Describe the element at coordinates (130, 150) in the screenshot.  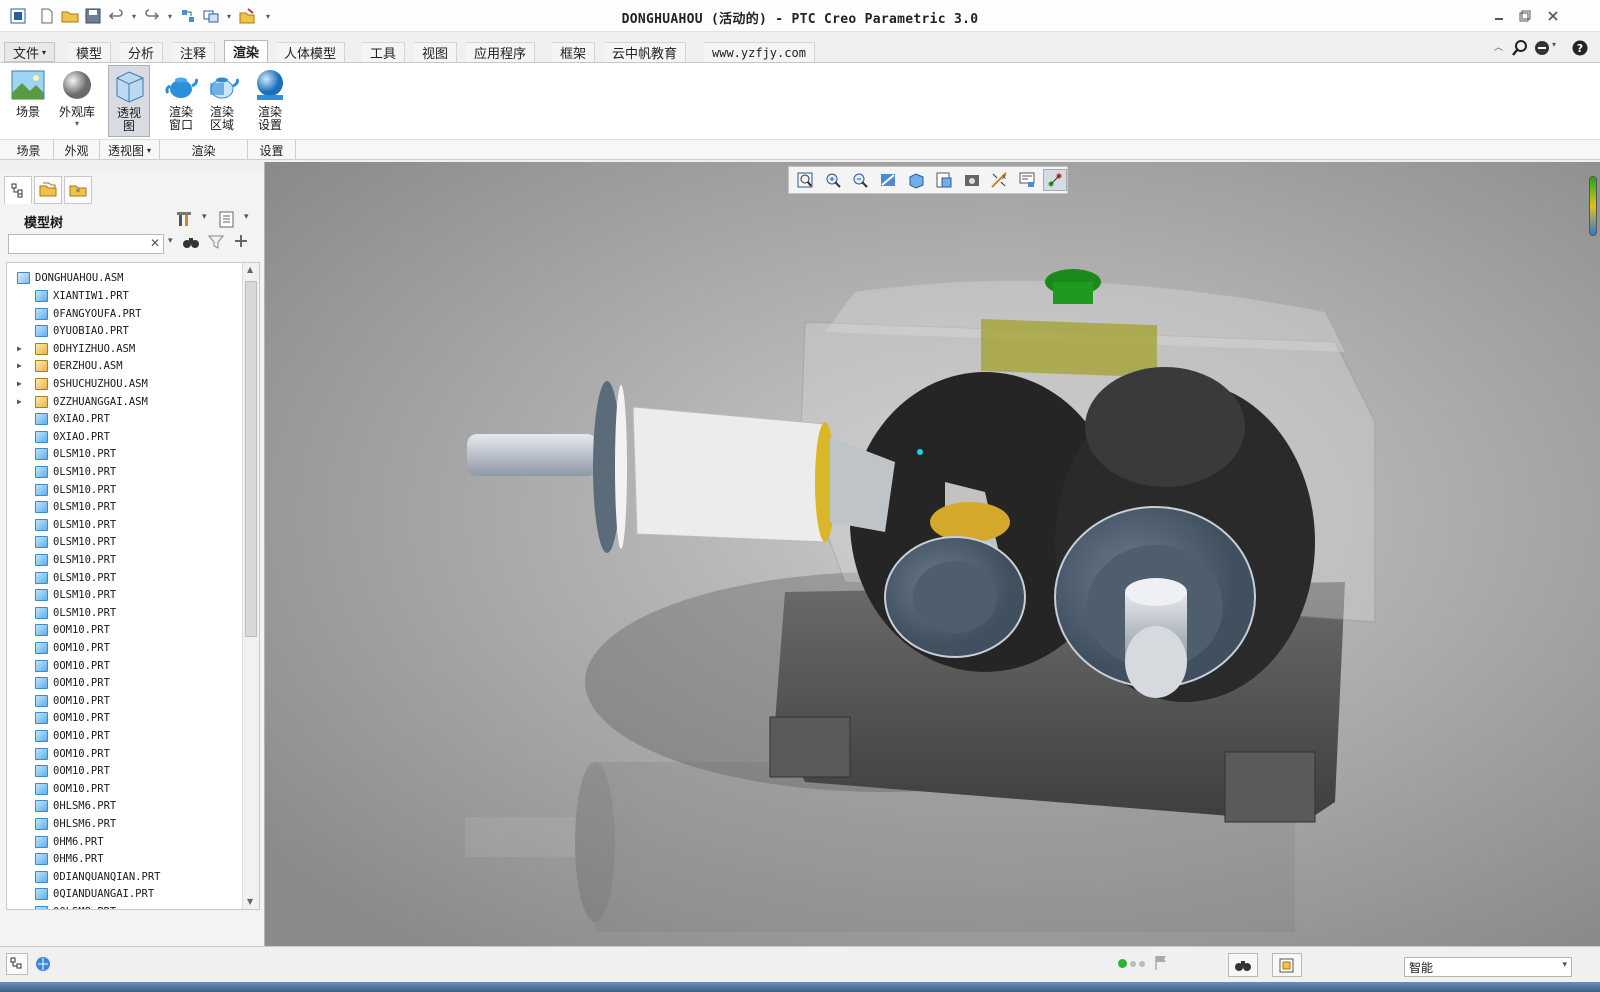
I see `group-perspective-view: 透视图 ▾` at that location.